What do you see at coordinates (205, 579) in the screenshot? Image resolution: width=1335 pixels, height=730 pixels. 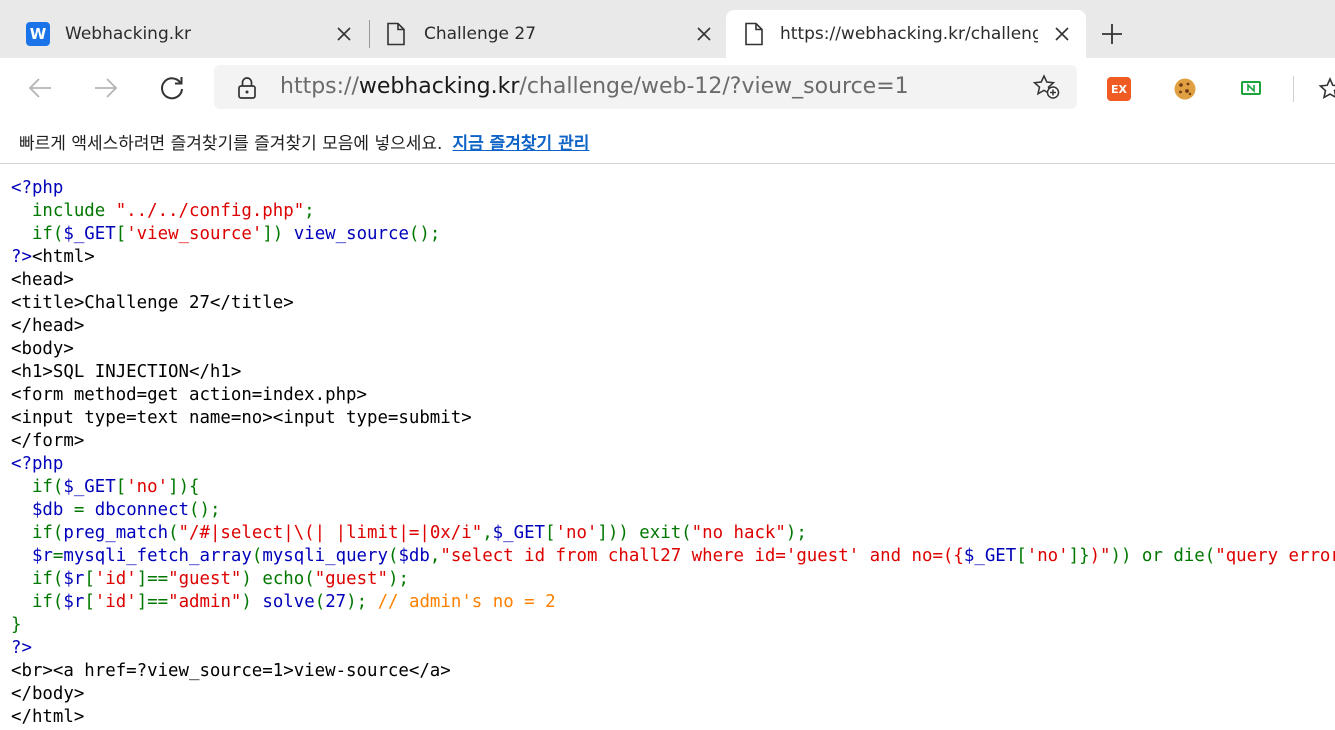 I see `source-token: "guest"` at bounding box center [205, 579].